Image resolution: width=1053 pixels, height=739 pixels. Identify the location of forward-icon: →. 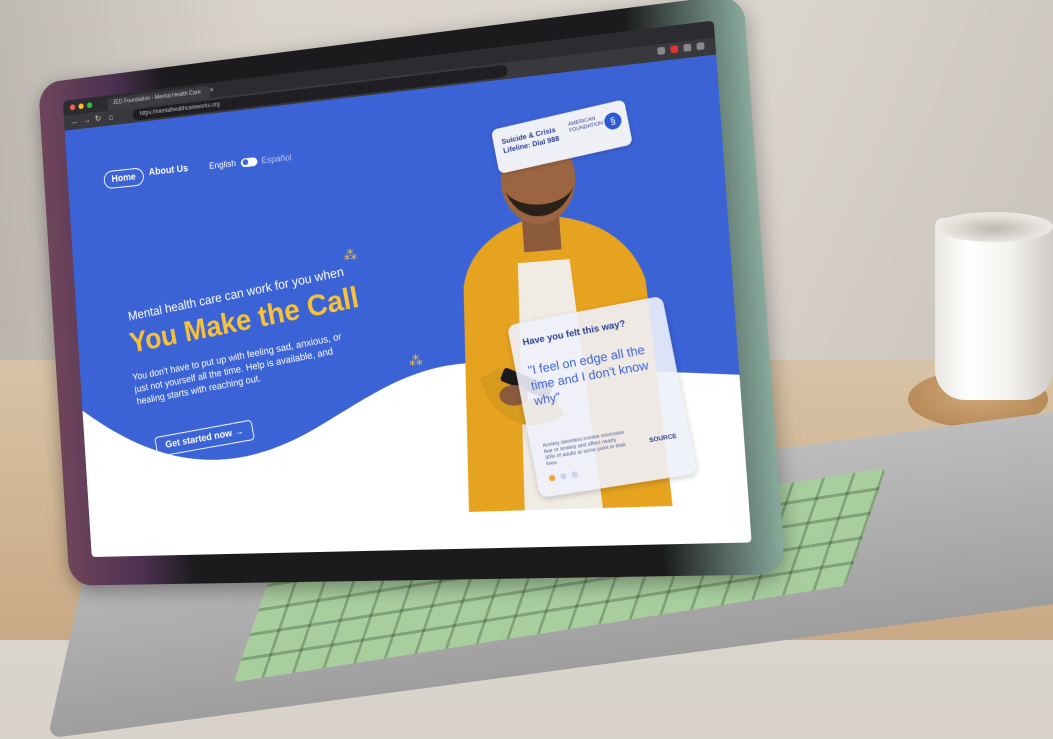
(87, 120).